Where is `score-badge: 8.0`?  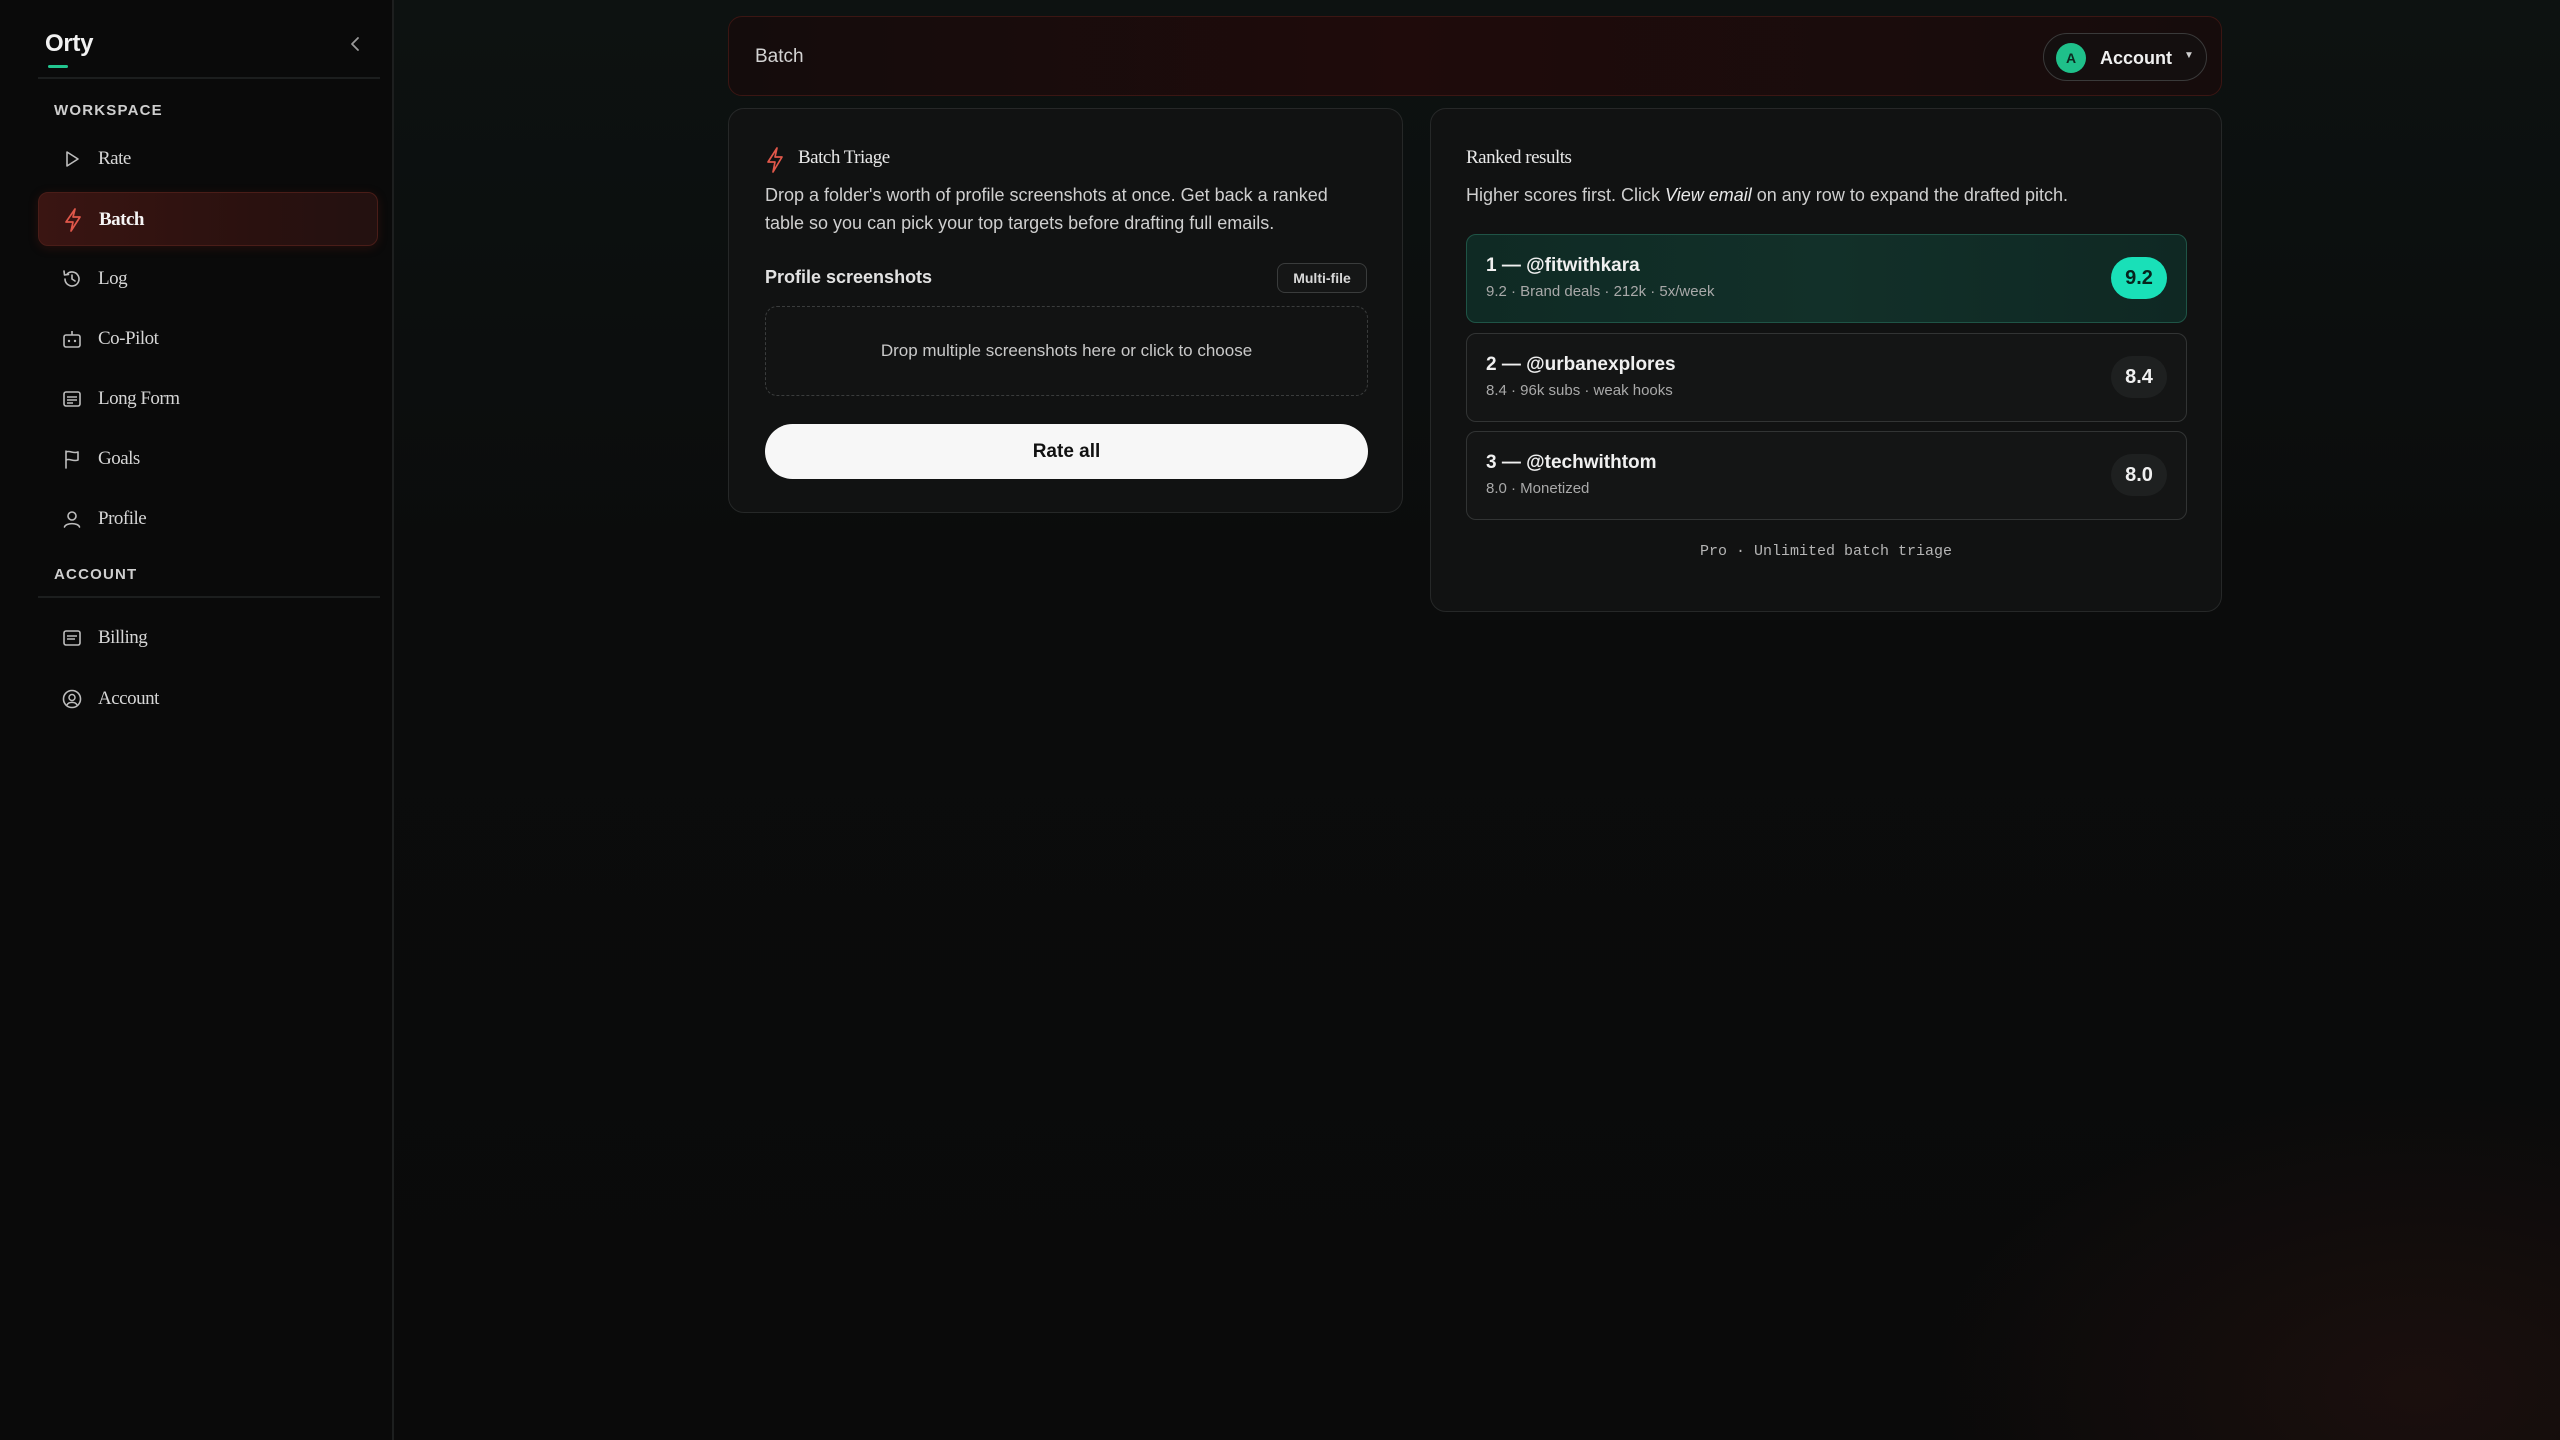
score-badge: 8.0 is located at coordinates (2139, 475).